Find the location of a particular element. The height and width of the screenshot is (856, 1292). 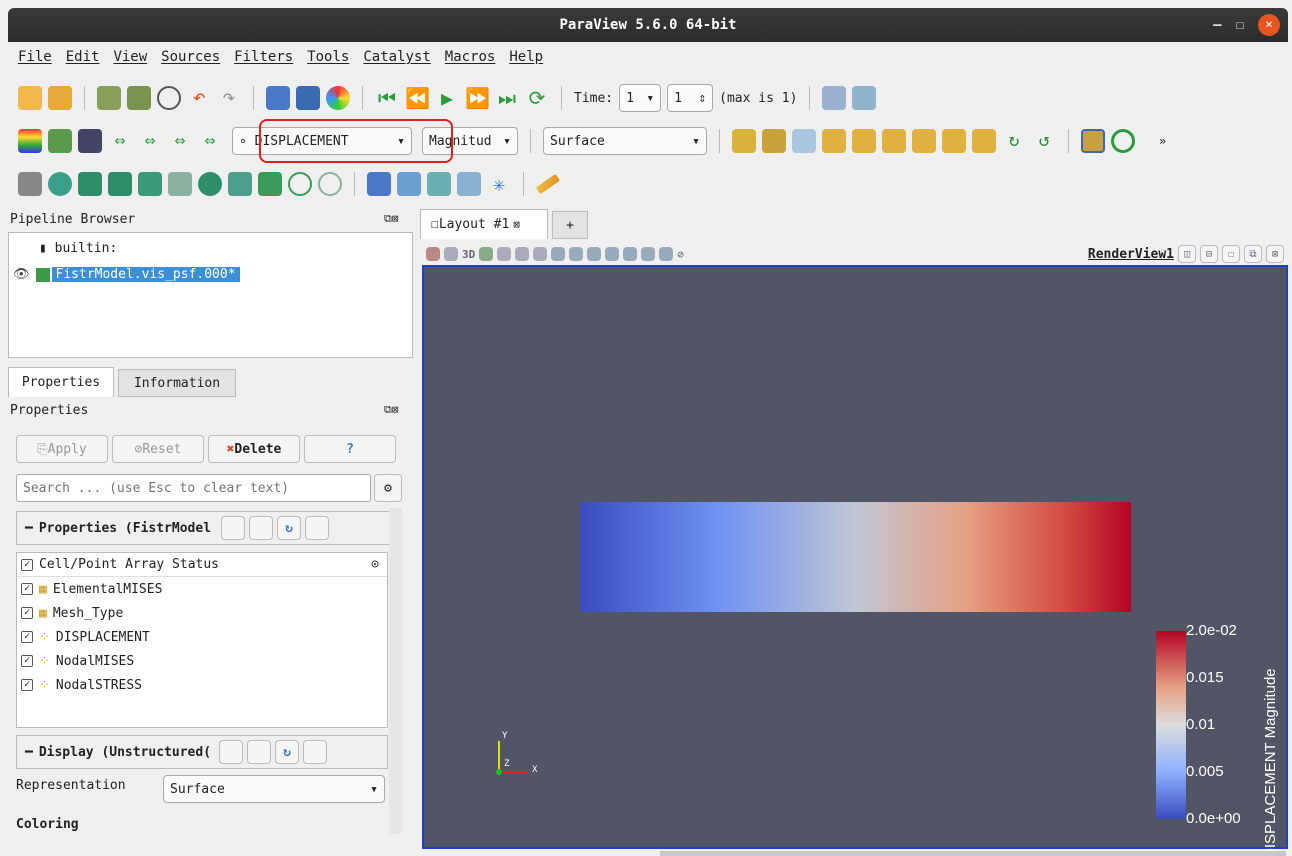

time-select: 1 ▾ is located at coordinates (640, 98).